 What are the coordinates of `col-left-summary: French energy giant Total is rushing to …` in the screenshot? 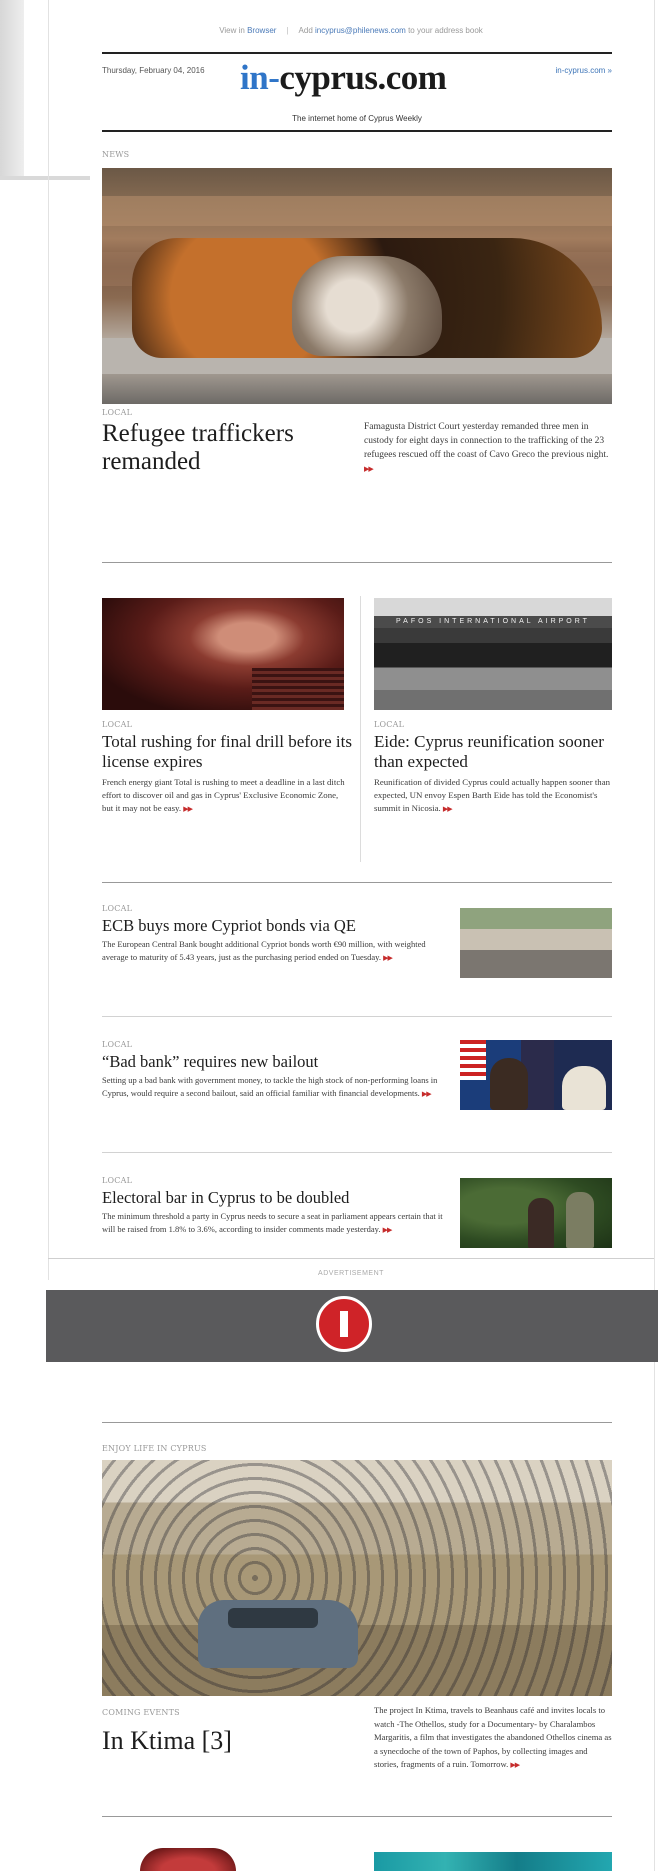 It's located at (224, 796).